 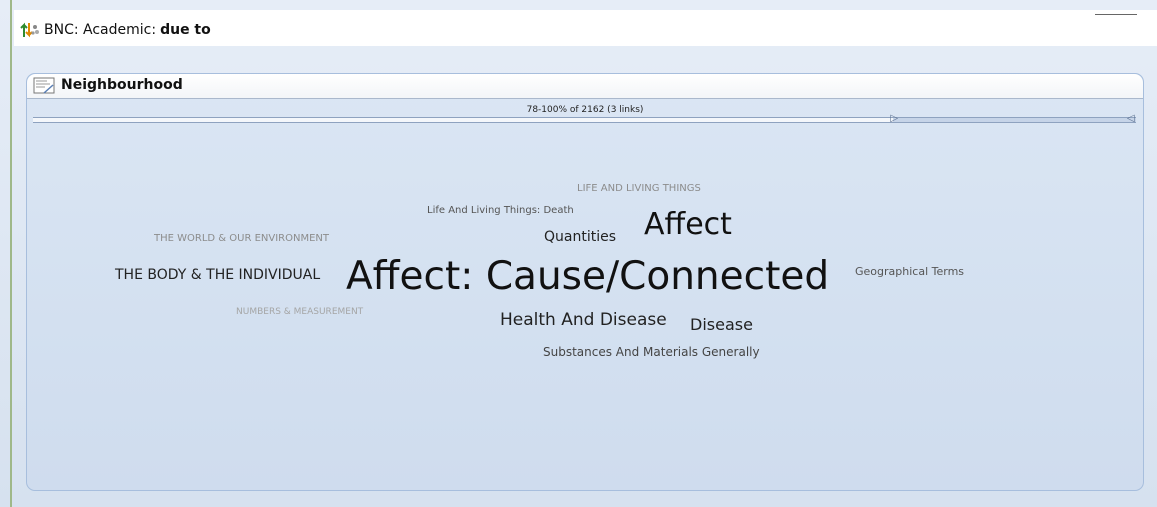 What do you see at coordinates (580, 237) in the screenshot?
I see `cloud-word: Quantities` at bounding box center [580, 237].